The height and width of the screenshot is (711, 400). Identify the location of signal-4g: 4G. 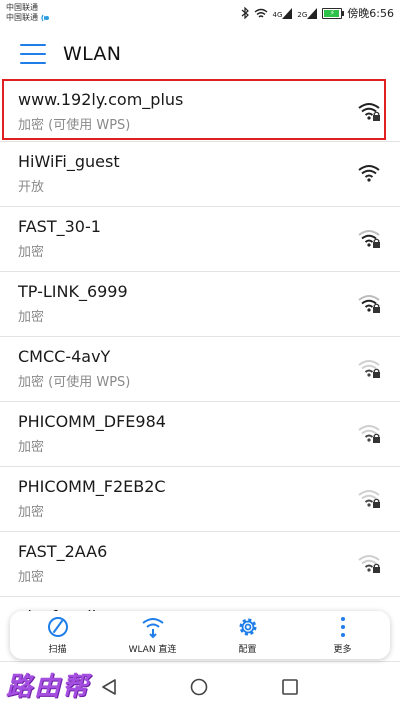
(282, 13).